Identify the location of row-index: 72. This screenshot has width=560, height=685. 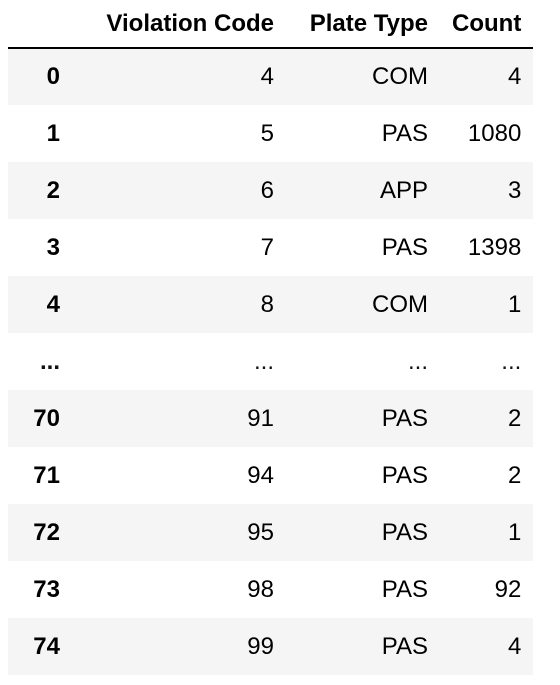
(46, 532).